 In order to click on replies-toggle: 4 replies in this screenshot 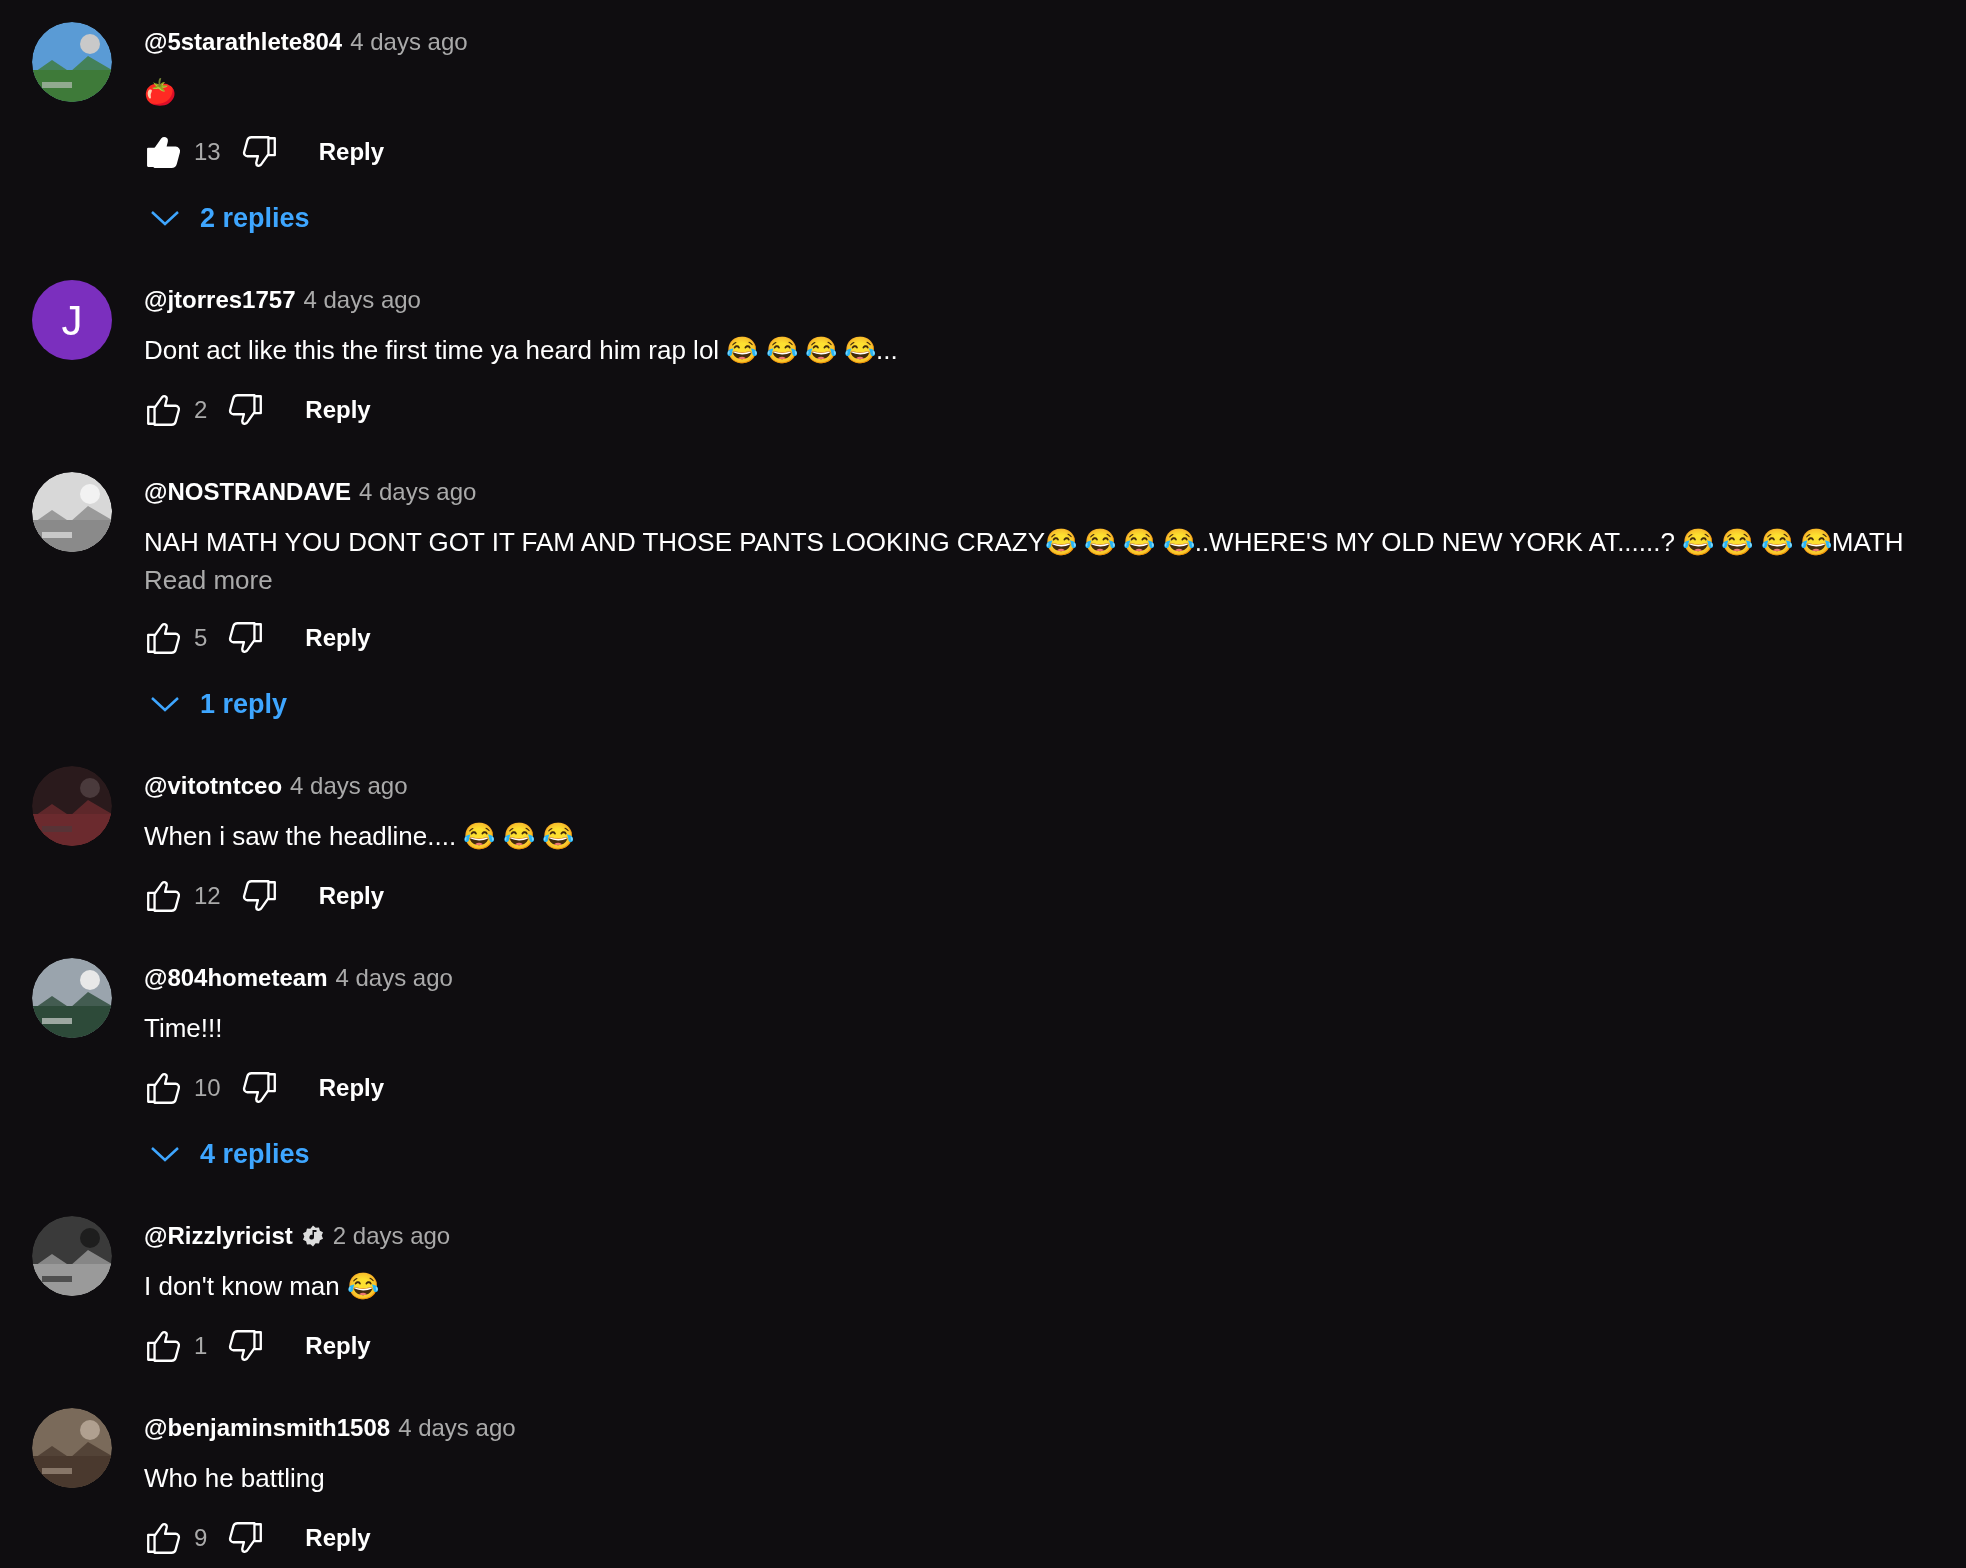, I will do `click(298, 1154)`.